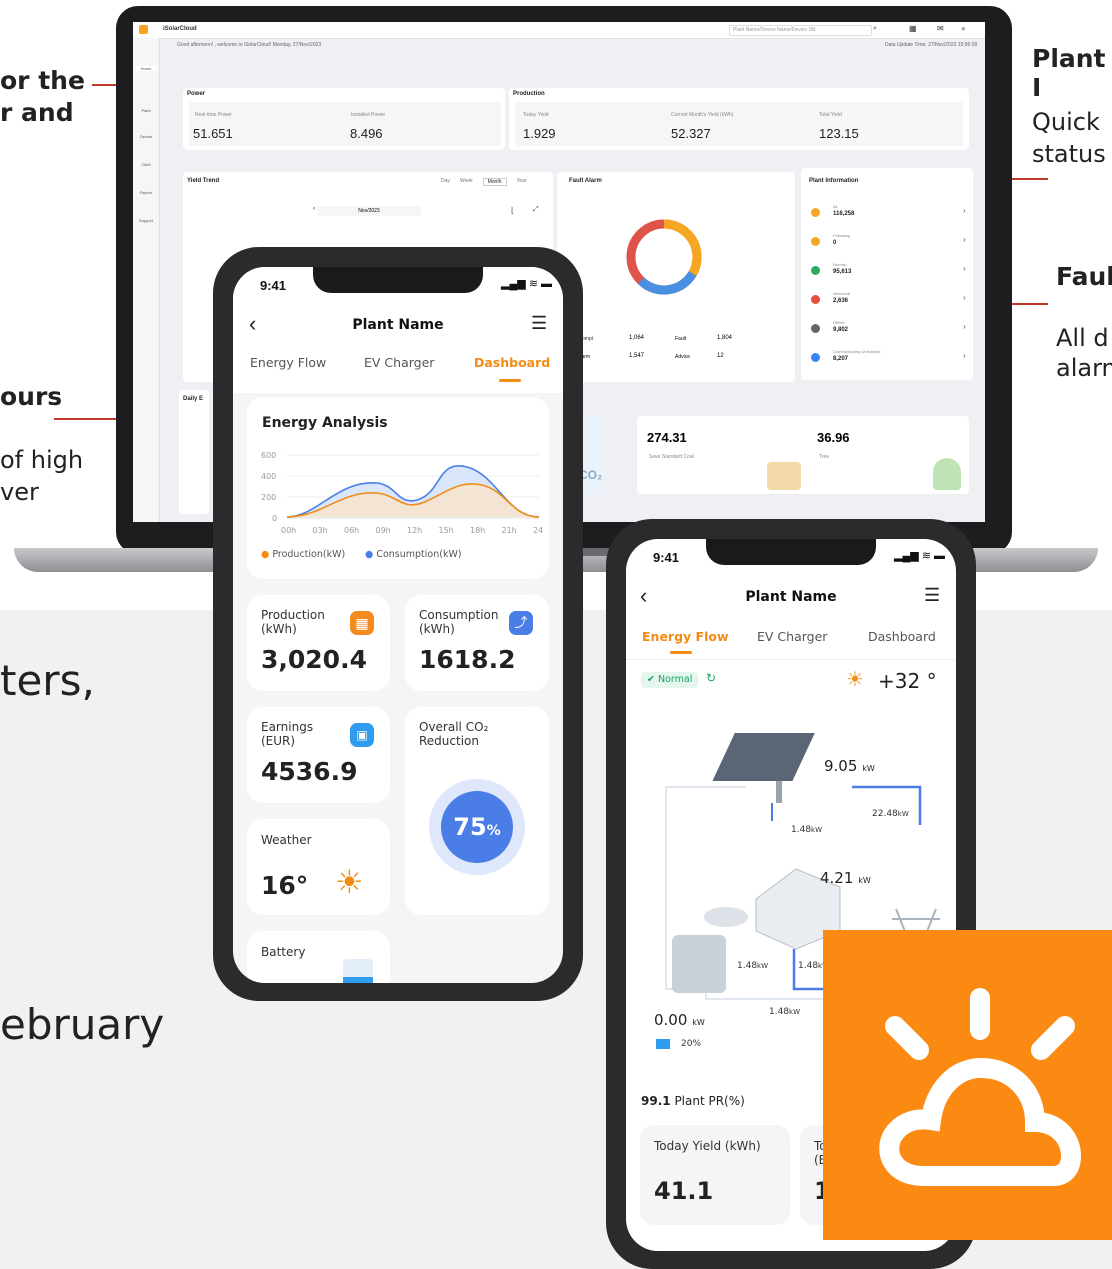 The width and height of the screenshot is (1112, 1269). I want to click on plant-info-row: Following 0 ›, so click(888, 243).